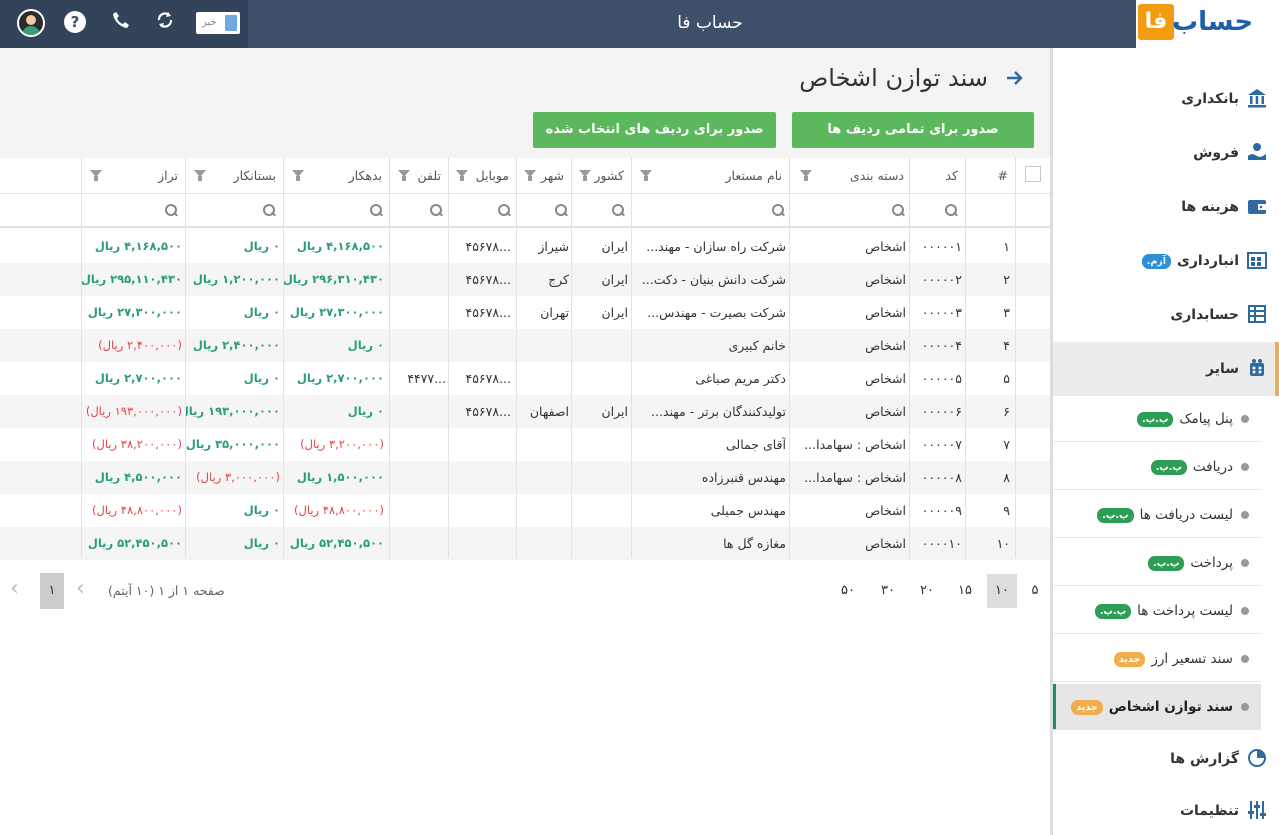  Describe the element at coordinates (31, 23) in the screenshot. I see `user-avatar` at that location.